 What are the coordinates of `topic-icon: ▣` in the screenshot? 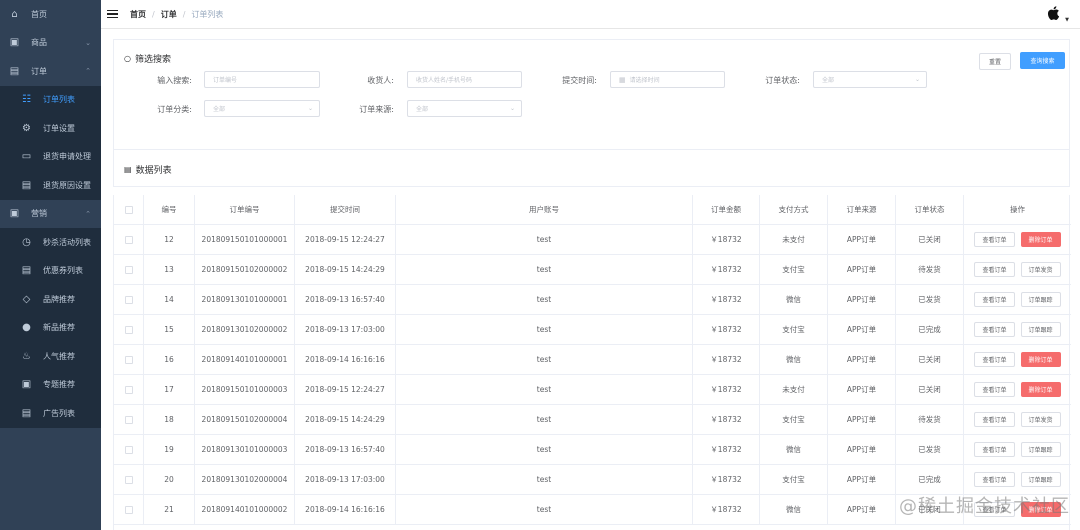 It's located at (26, 385).